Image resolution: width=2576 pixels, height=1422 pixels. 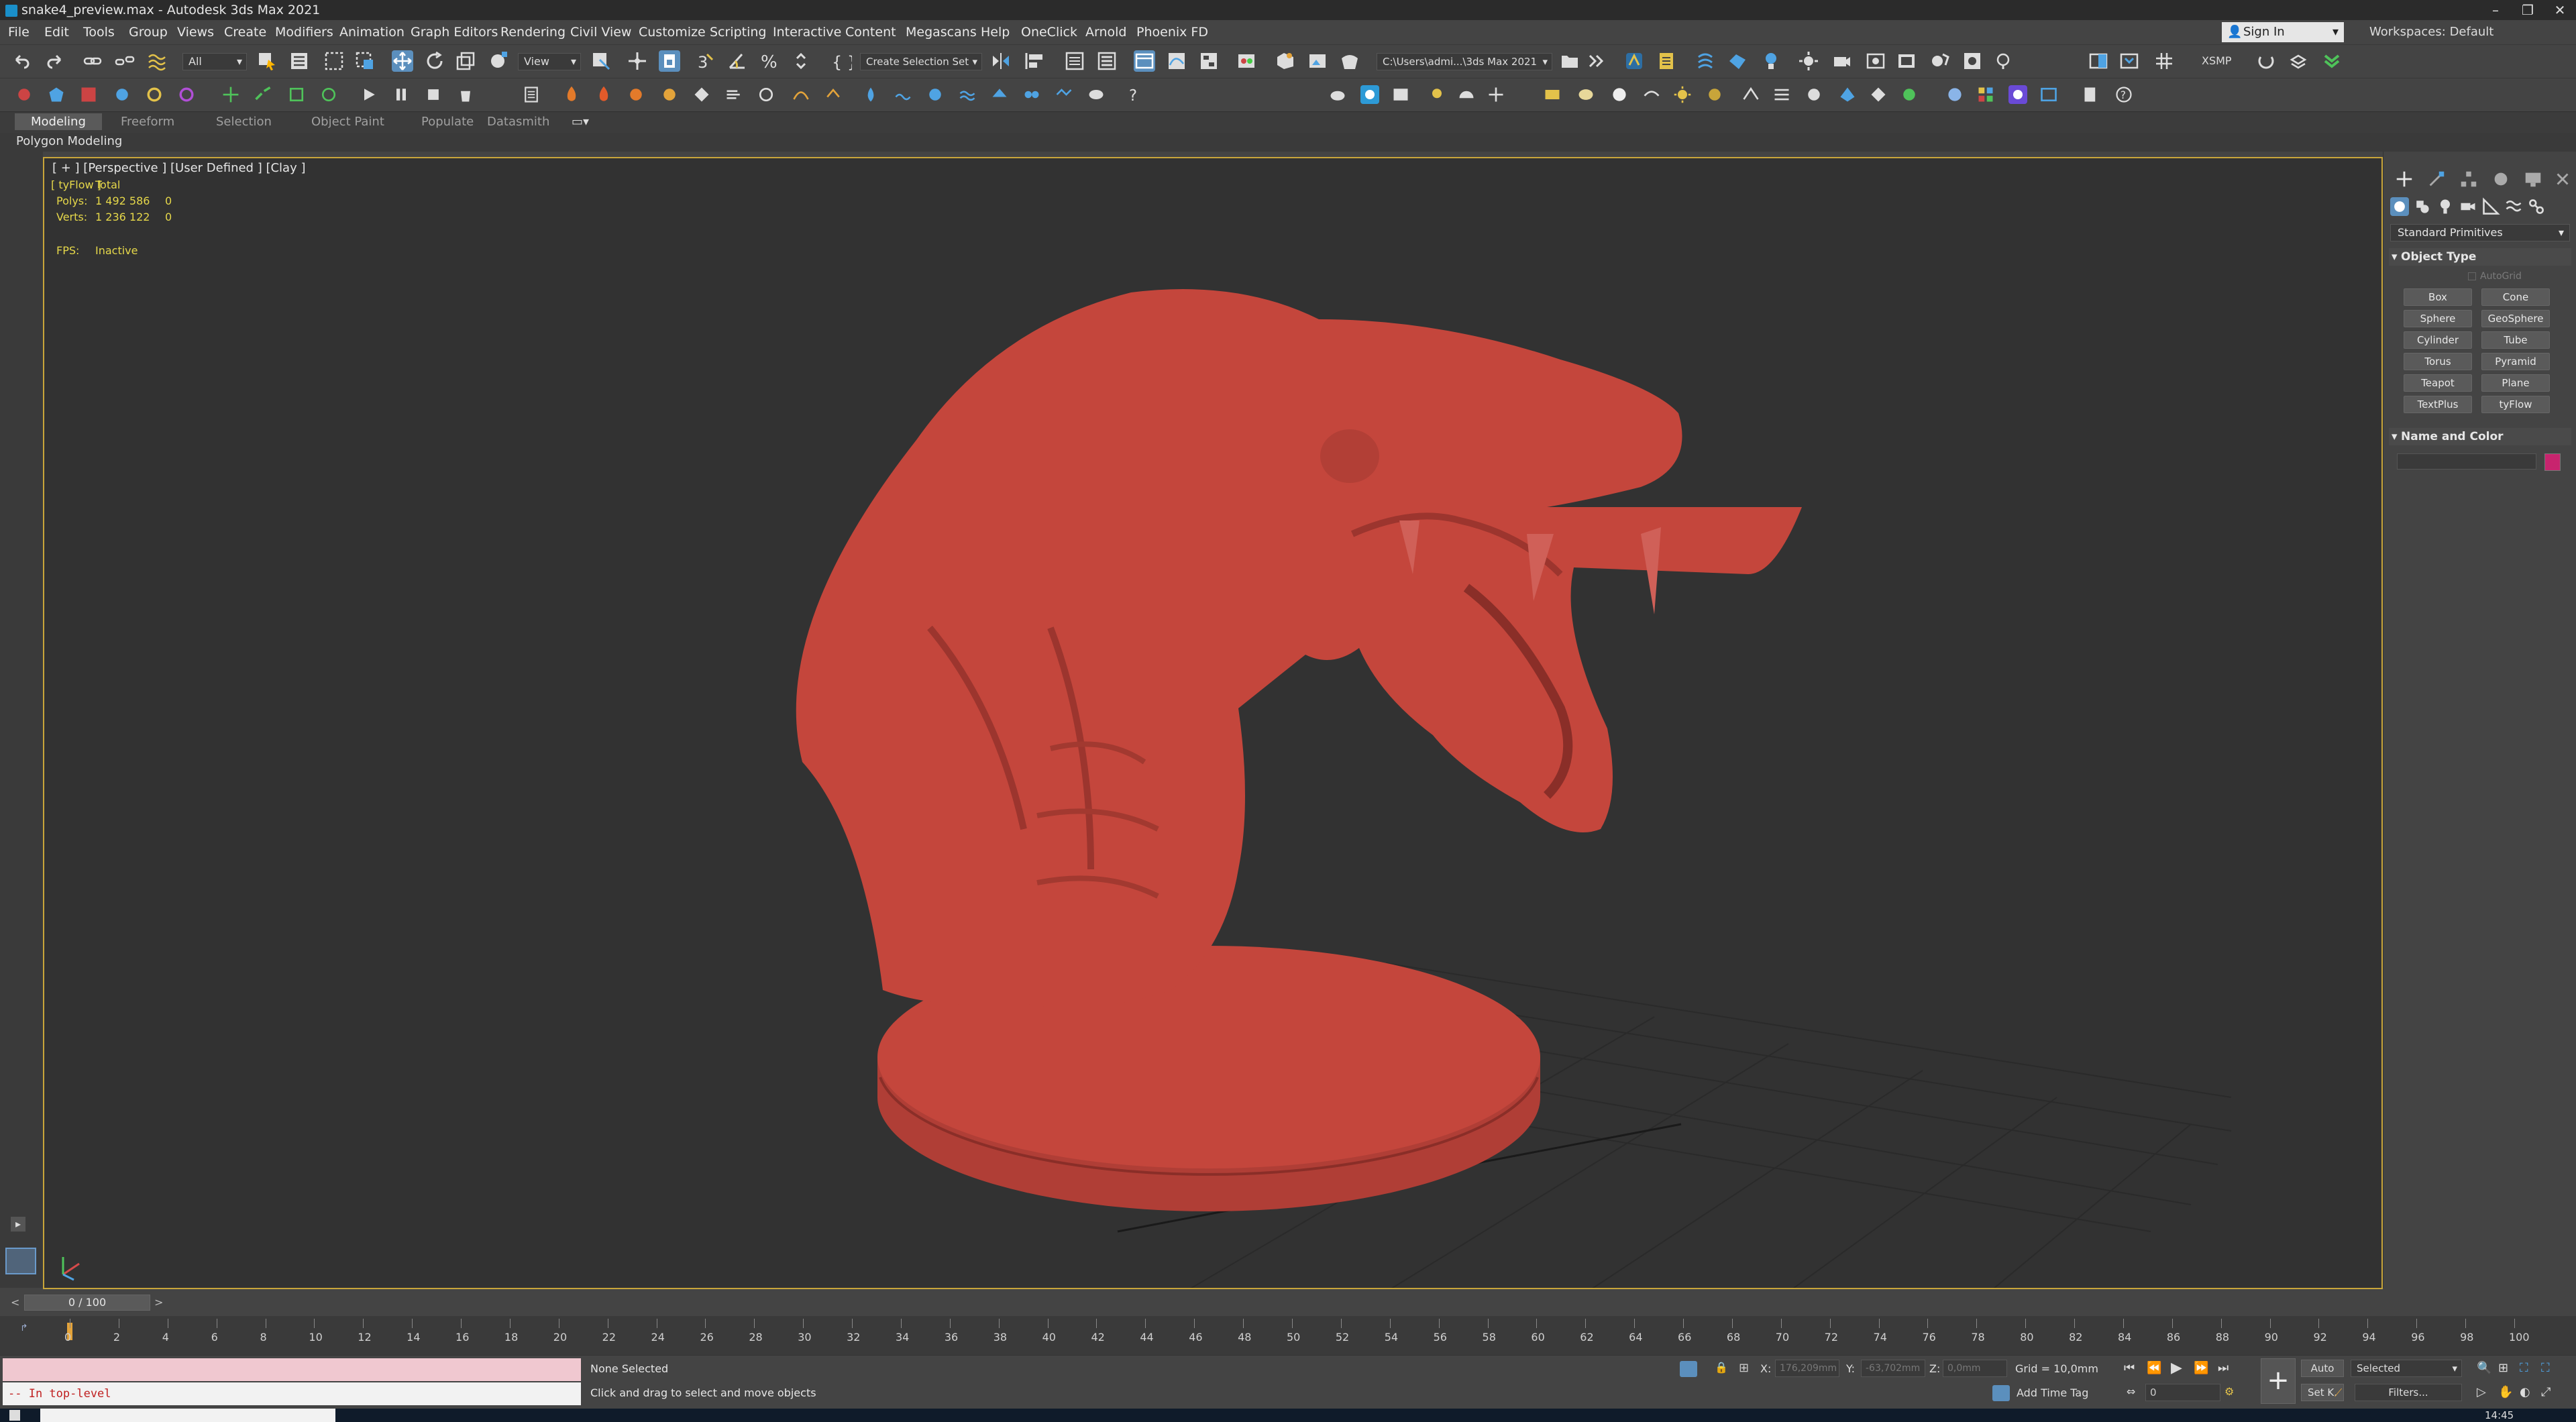 I want to click on autogrid-checkbox: AutoGrid, so click(x=2495, y=276).